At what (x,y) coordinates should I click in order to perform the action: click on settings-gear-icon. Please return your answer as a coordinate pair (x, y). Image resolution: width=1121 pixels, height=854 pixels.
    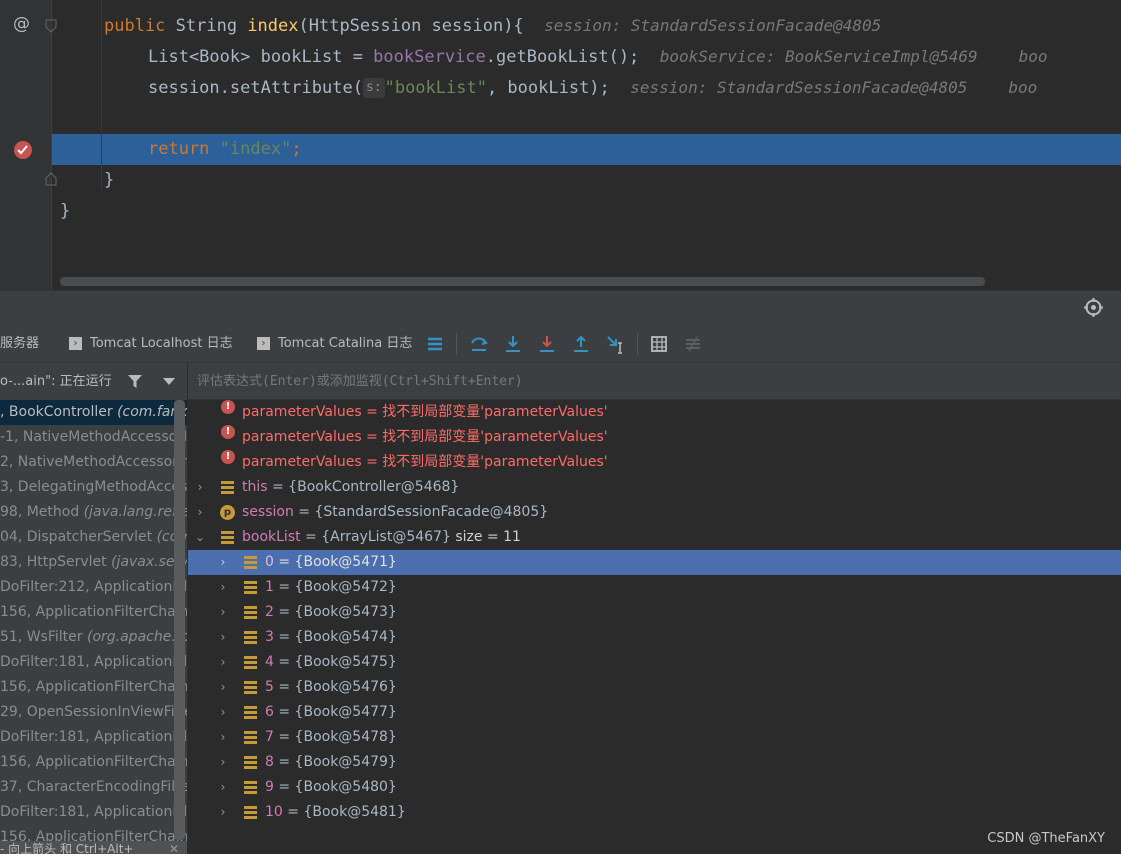
    Looking at the image, I should click on (1093, 307).